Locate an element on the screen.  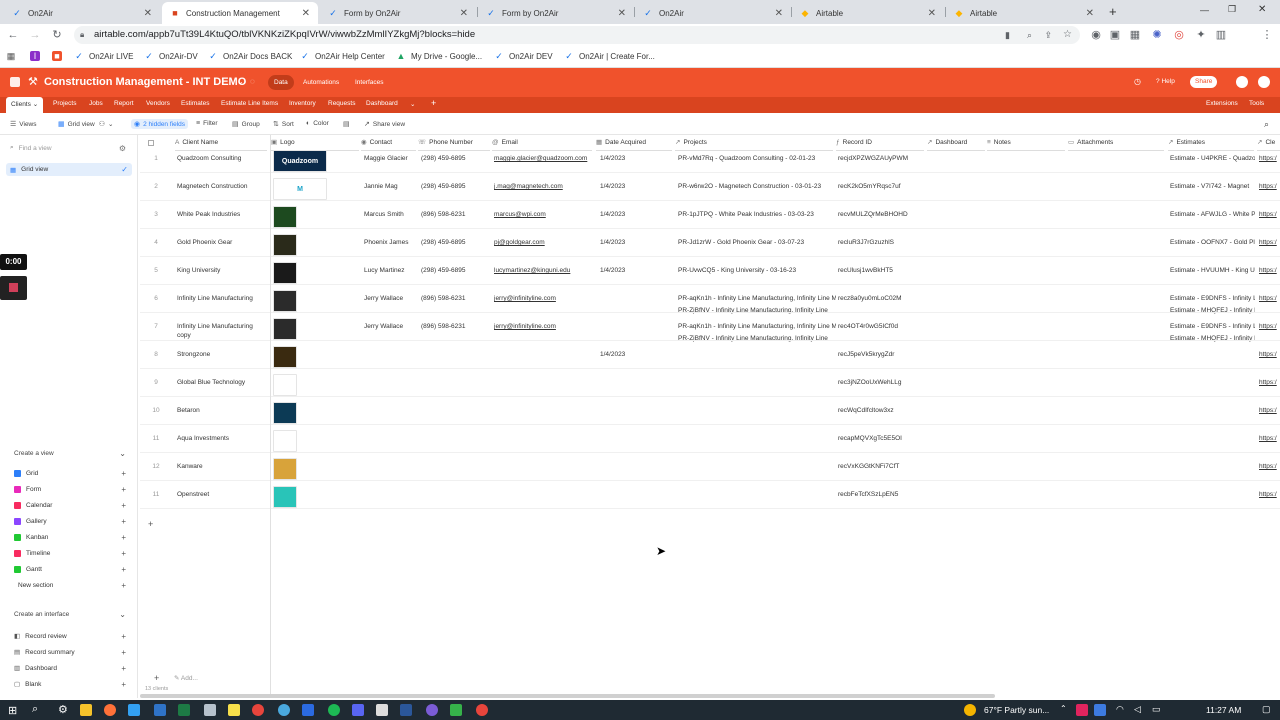
row-number: 9 is located at coordinates (156, 382).